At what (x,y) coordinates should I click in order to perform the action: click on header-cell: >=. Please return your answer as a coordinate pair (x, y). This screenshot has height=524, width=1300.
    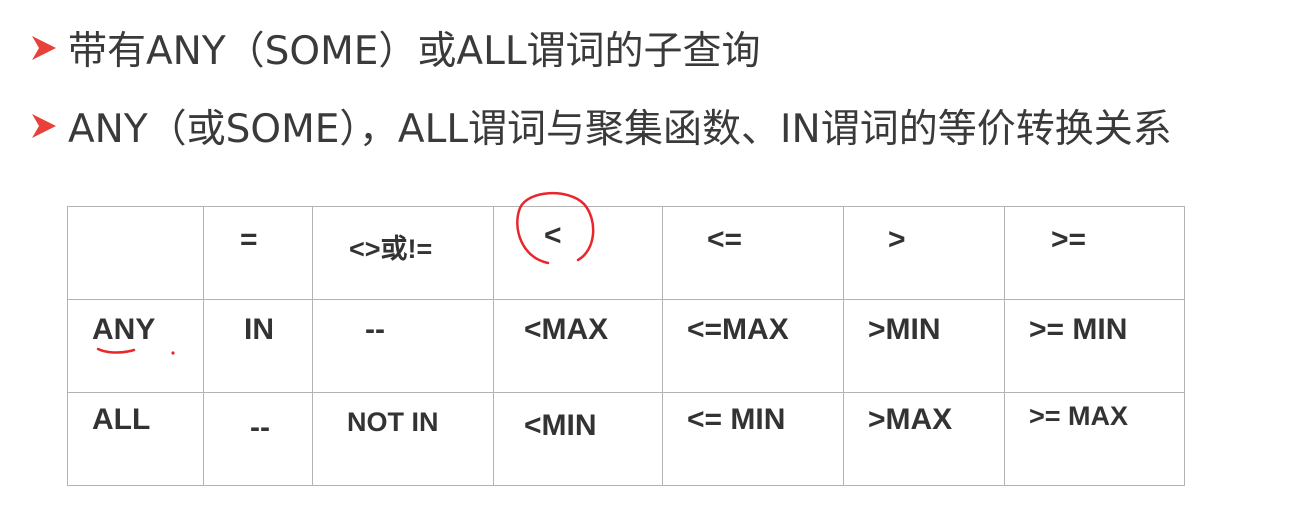
    Looking at the image, I should click on (1094, 253).